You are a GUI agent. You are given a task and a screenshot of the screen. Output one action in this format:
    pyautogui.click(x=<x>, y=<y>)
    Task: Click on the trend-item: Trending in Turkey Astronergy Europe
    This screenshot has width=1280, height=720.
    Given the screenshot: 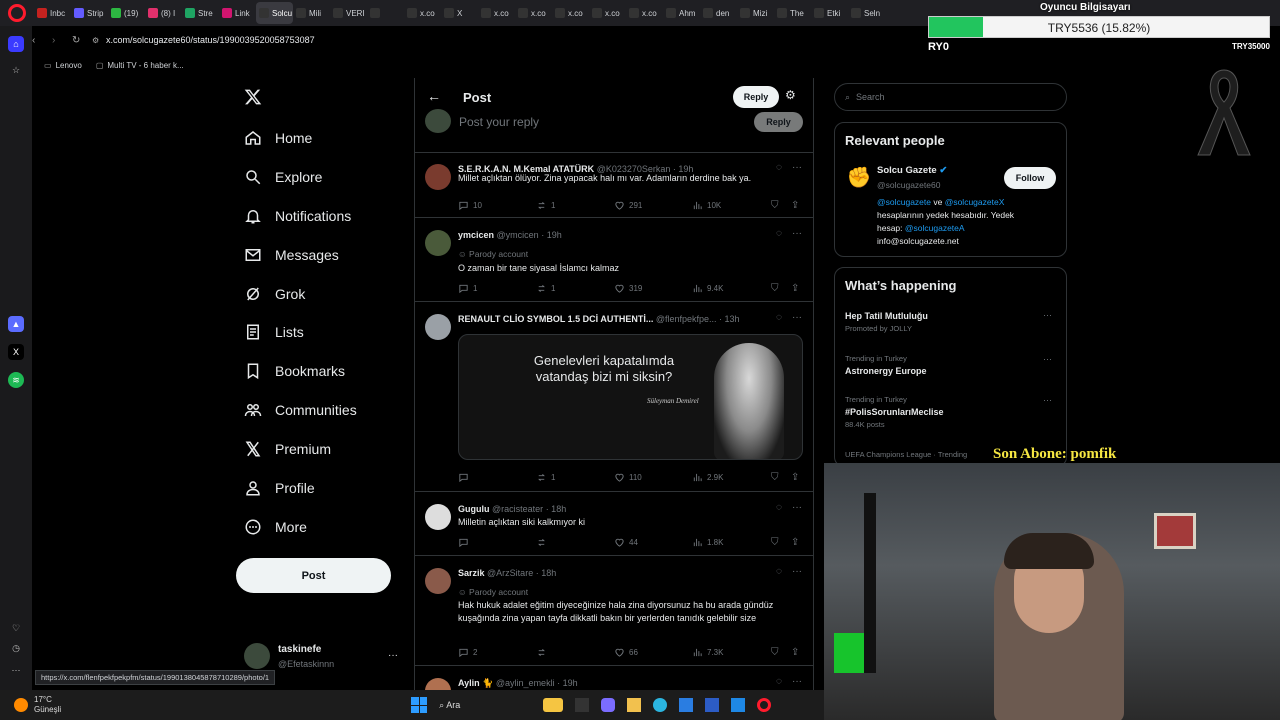 What is the action you would take?
    pyautogui.click(x=886, y=365)
    